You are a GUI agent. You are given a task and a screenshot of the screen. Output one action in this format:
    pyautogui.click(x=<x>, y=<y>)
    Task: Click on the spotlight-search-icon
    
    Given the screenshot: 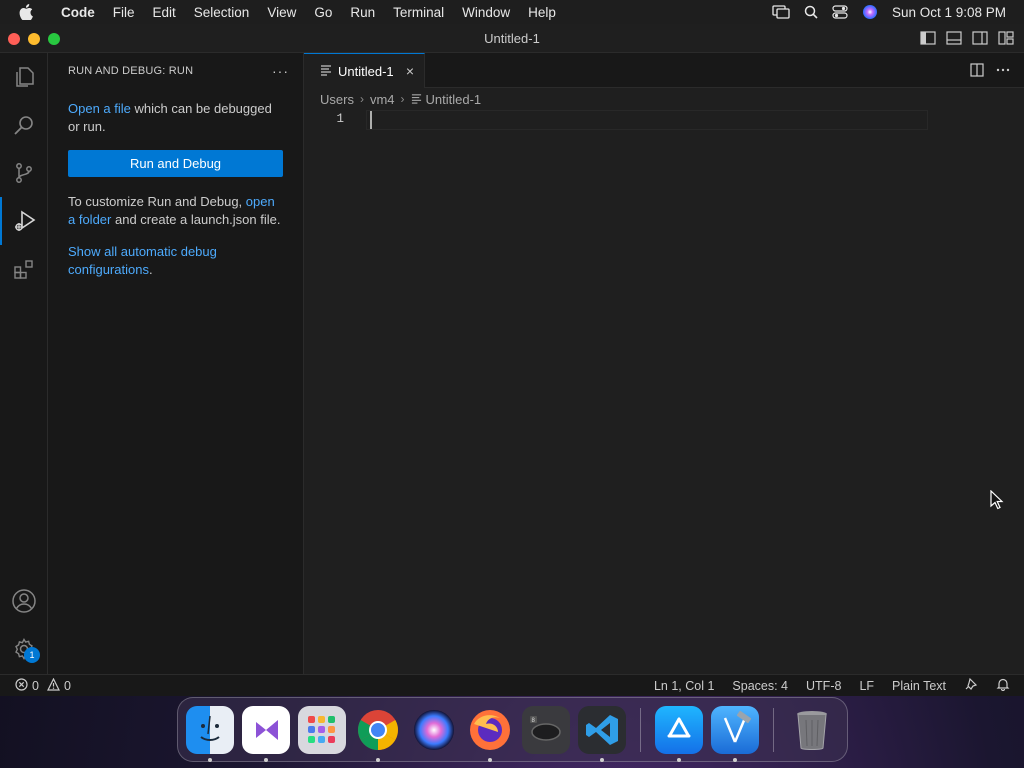 What is the action you would take?
    pyautogui.click(x=811, y=12)
    